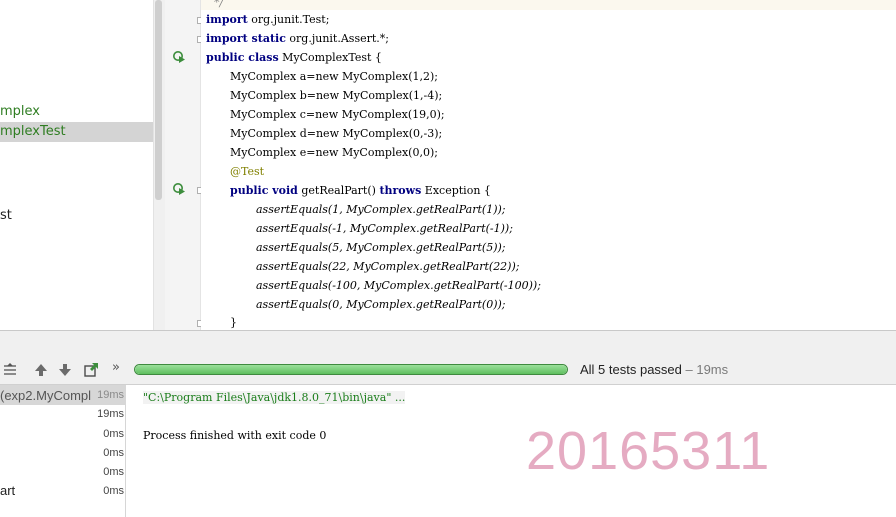 This screenshot has width=896, height=517. I want to click on arrow-up-icon, so click(41, 370).